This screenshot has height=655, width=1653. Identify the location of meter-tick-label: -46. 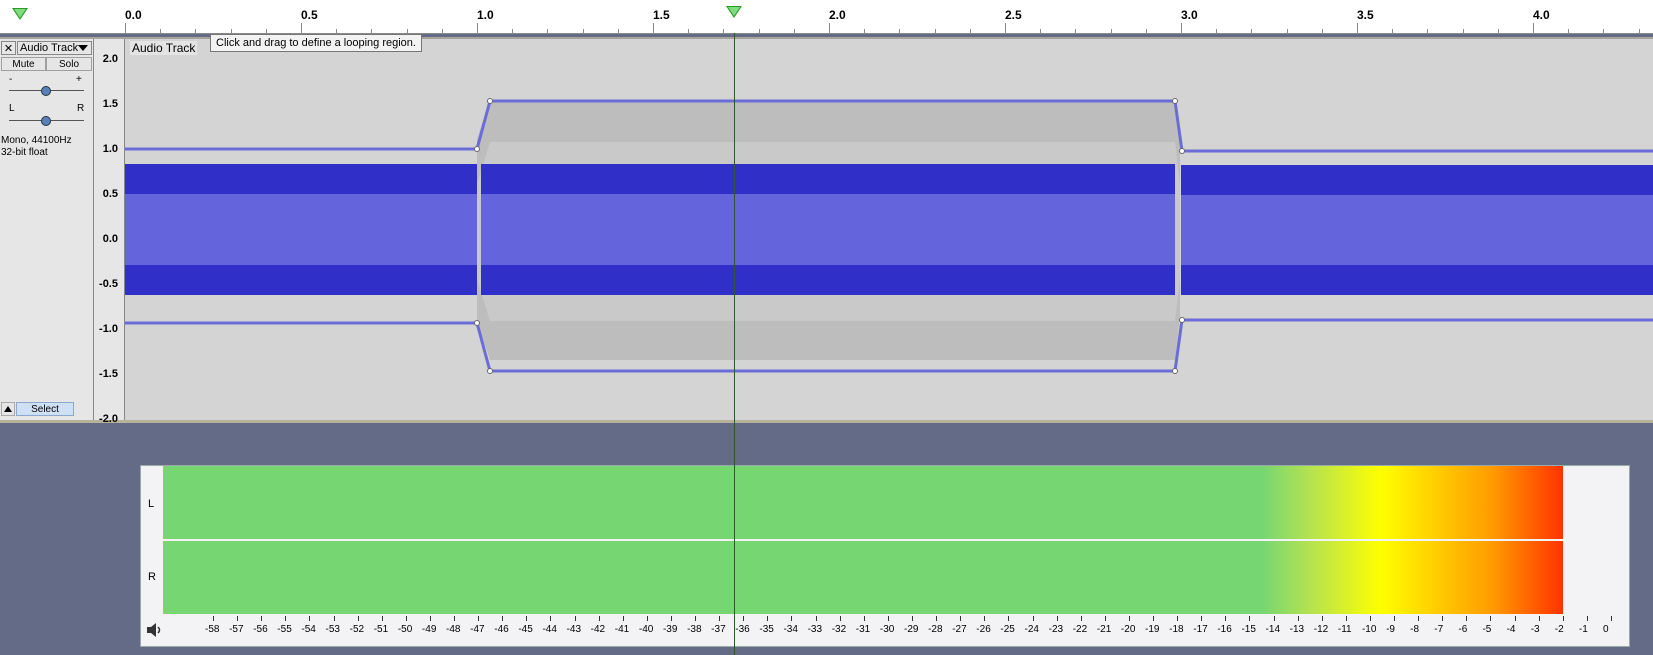
(501, 629).